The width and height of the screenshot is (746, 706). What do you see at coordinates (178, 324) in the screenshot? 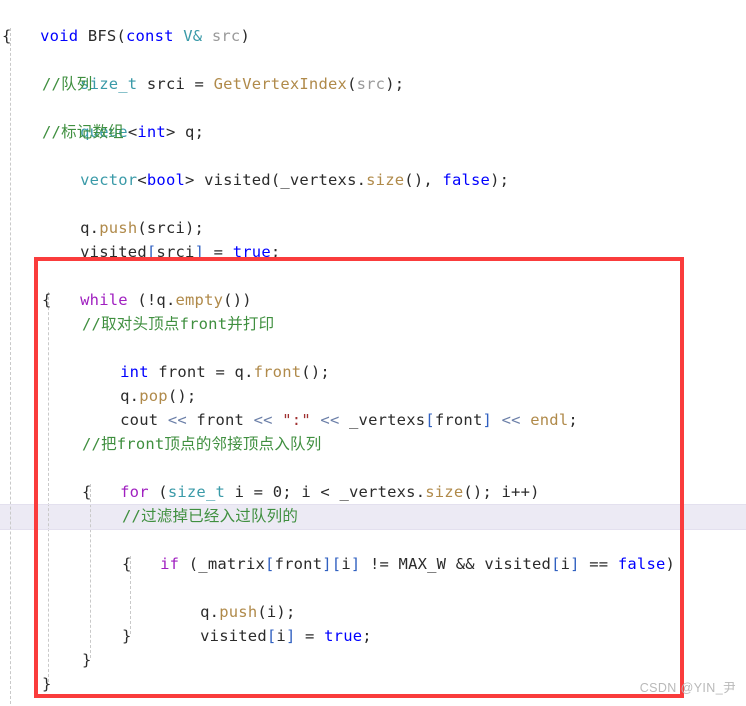
I see `code-line-14-comment: //取对头顶点front并打印` at bounding box center [178, 324].